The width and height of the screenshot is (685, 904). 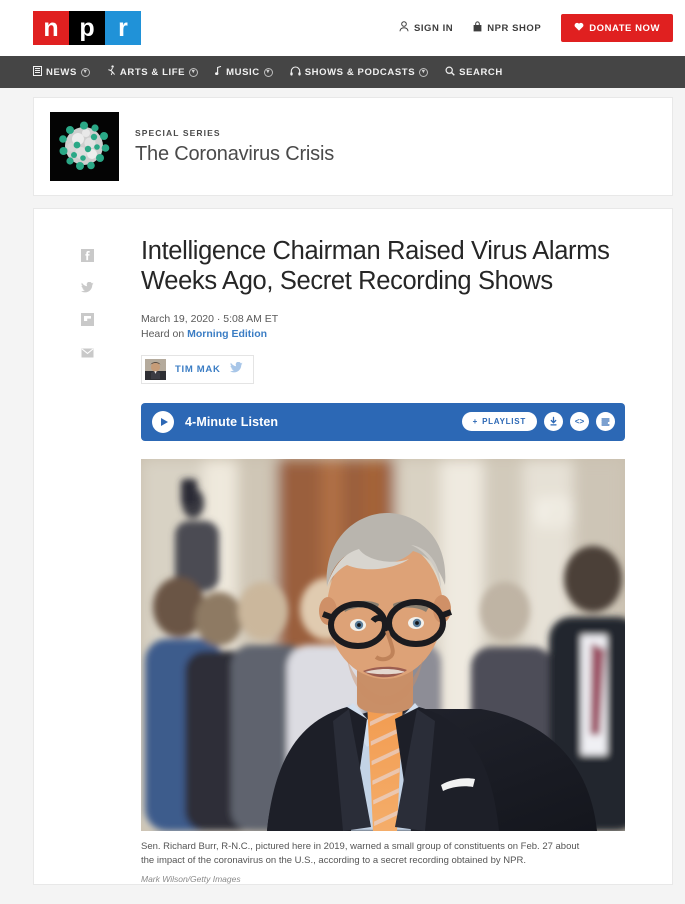 What do you see at coordinates (155, 369) in the screenshot?
I see `avatar` at bounding box center [155, 369].